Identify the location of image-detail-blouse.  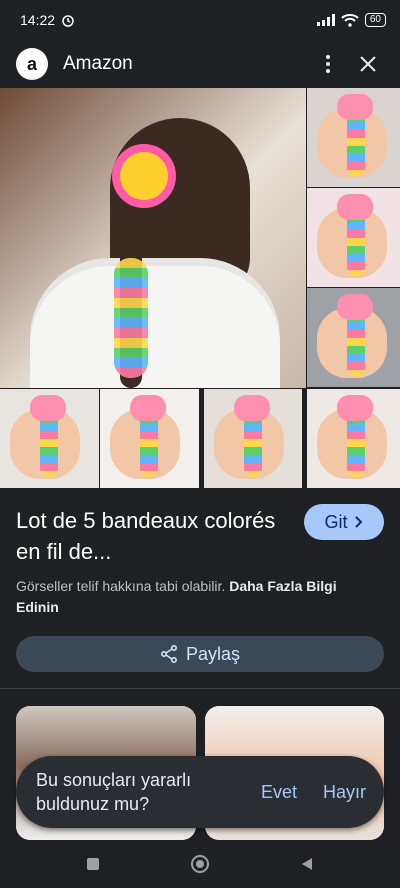
(155, 323).